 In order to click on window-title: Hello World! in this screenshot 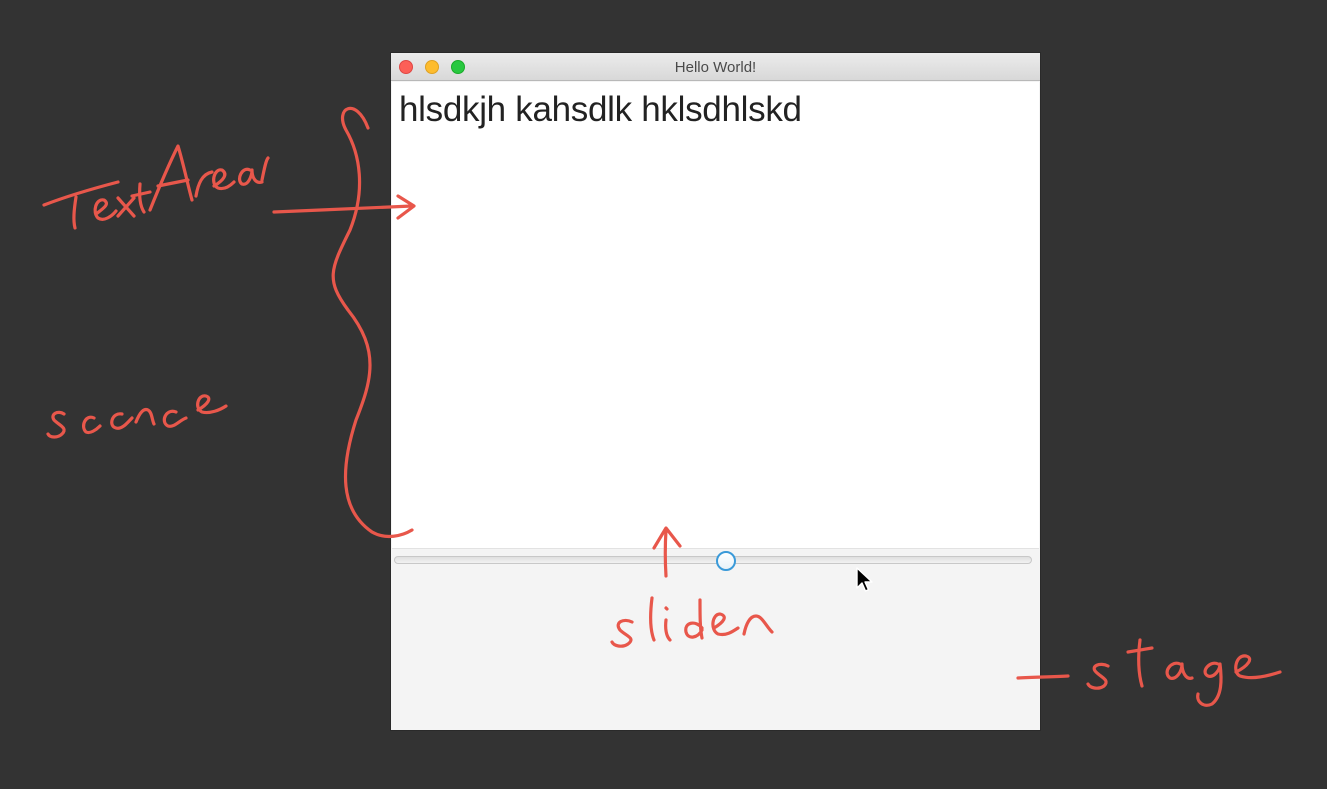, I will do `click(715, 67)`.